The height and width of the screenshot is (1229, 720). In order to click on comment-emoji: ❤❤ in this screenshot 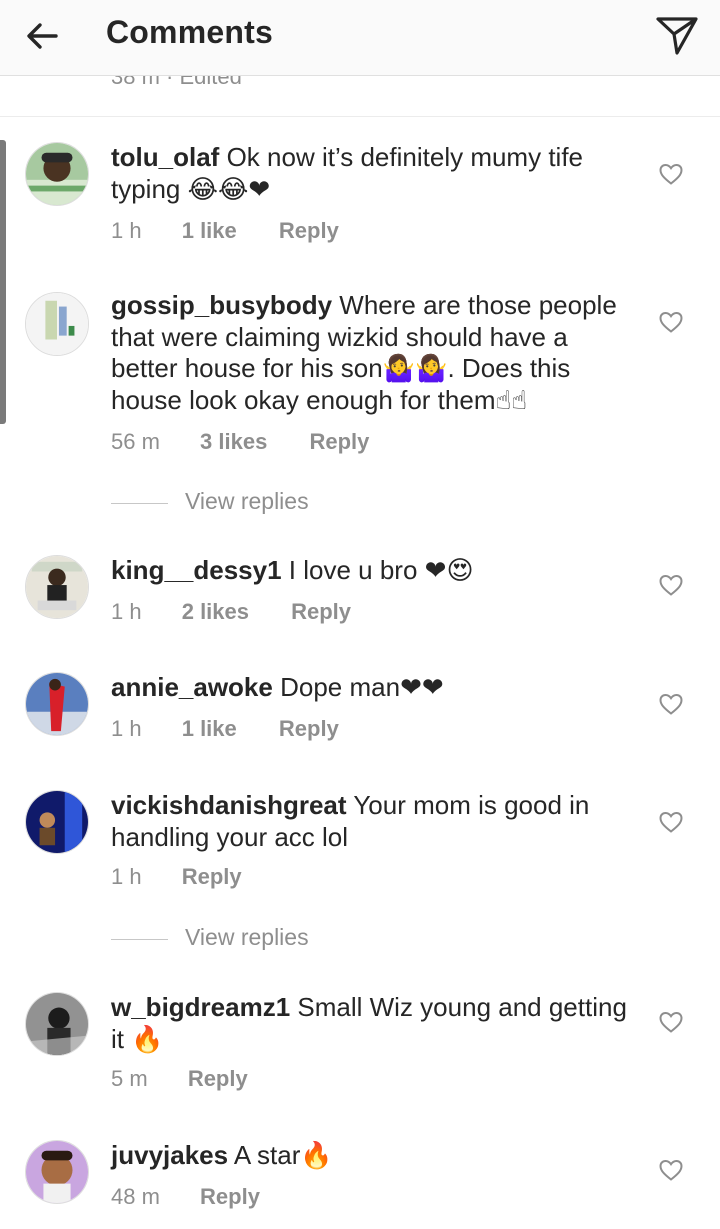, I will do `click(422, 688)`.